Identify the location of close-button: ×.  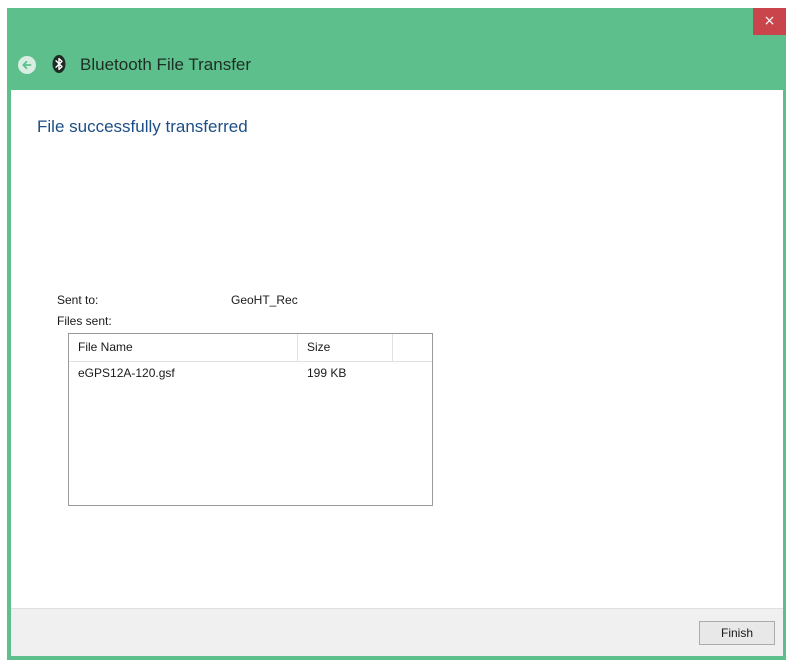
(769, 21).